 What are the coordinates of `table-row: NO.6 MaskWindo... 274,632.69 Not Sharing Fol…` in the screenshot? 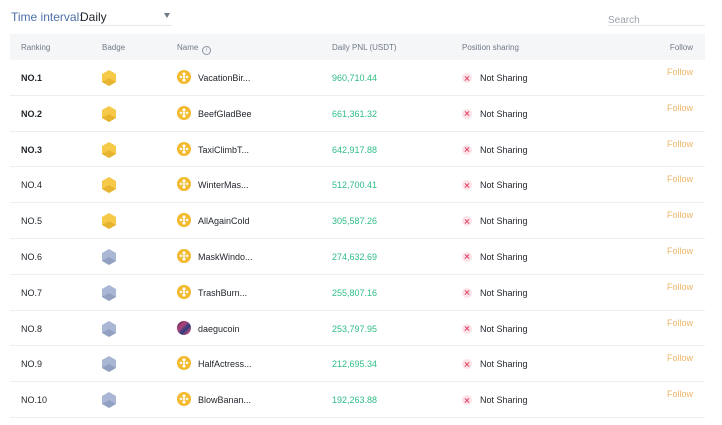 It's located at (357, 257).